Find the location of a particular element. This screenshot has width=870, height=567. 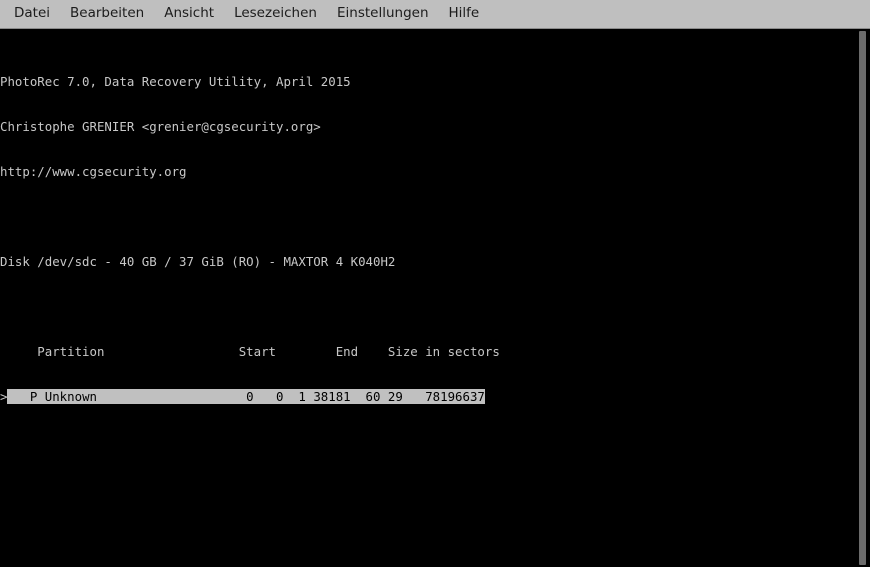

vertical-scrollbar-thumb is located at coordinates (862, 298).